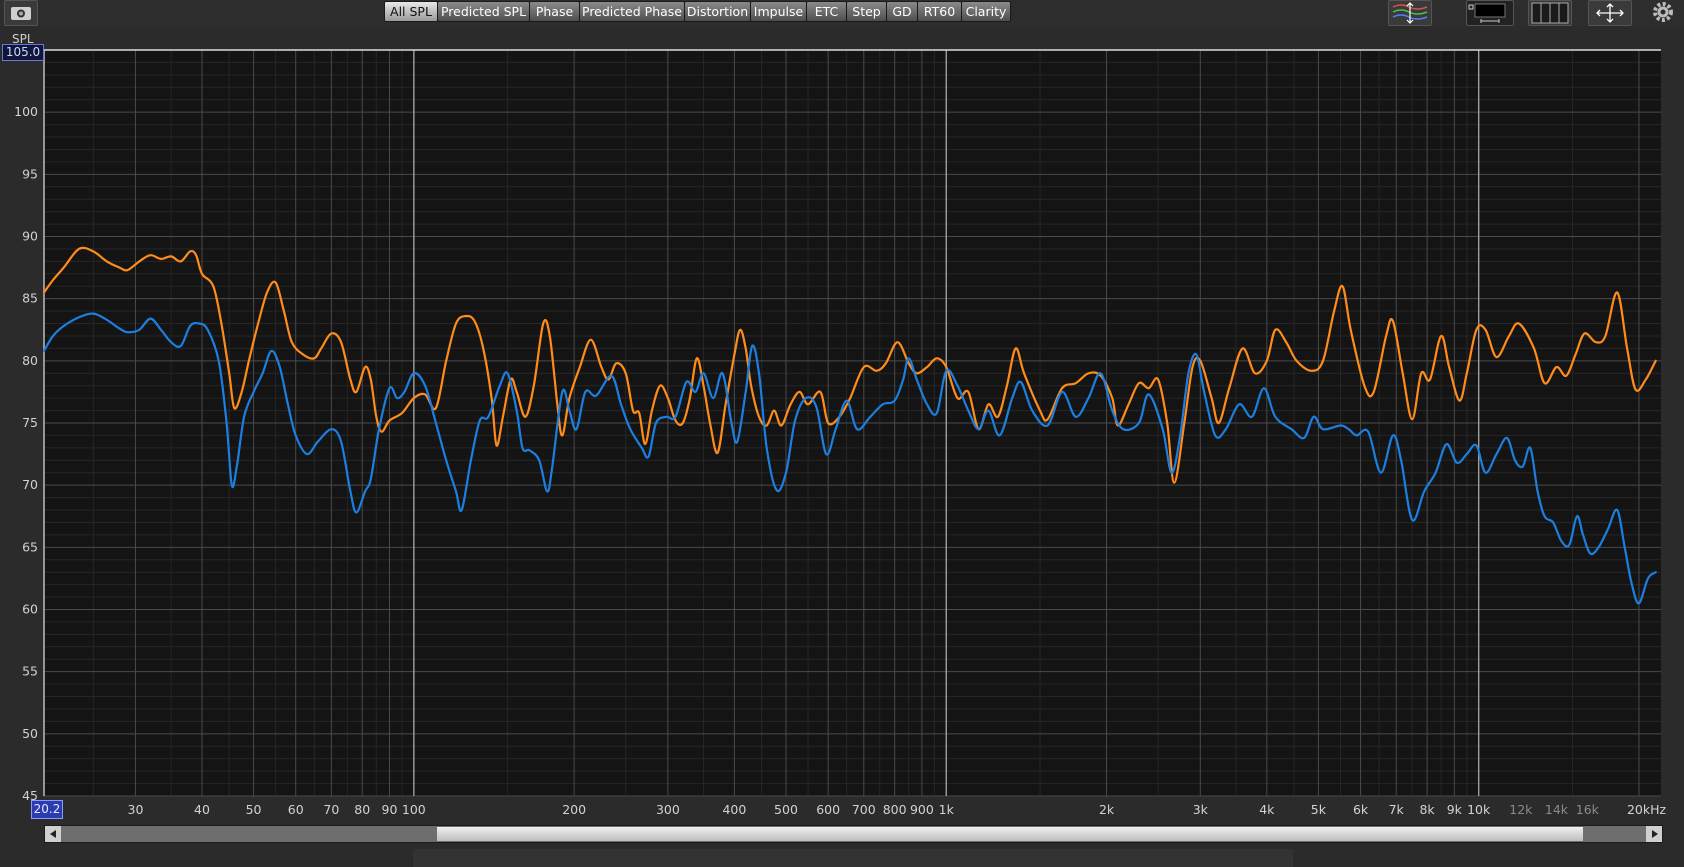 The image size is (1684, 867). Describe the element at coordinates (1427, 809) in the screenshot. I see `x-tick-label: 8k` at that location.